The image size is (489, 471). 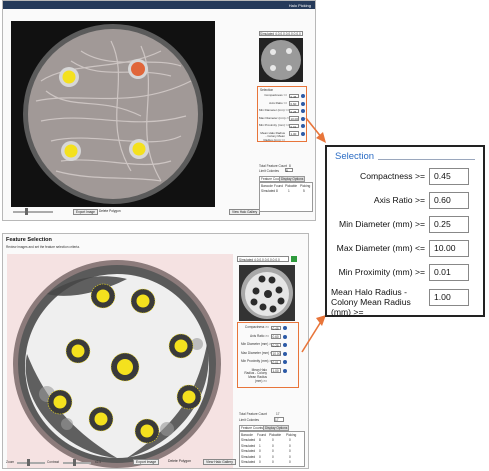 I want to click on callout-field-input: 10.00, so click(x=449, y=248).